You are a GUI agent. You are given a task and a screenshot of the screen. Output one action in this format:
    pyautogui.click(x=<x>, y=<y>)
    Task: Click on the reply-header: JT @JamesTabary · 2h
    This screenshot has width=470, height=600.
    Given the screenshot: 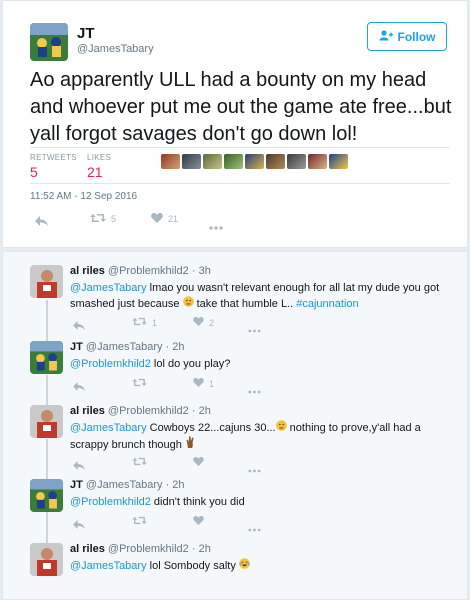 What is the action you would take?
    pyautogui.click(x=127, y=347)
    